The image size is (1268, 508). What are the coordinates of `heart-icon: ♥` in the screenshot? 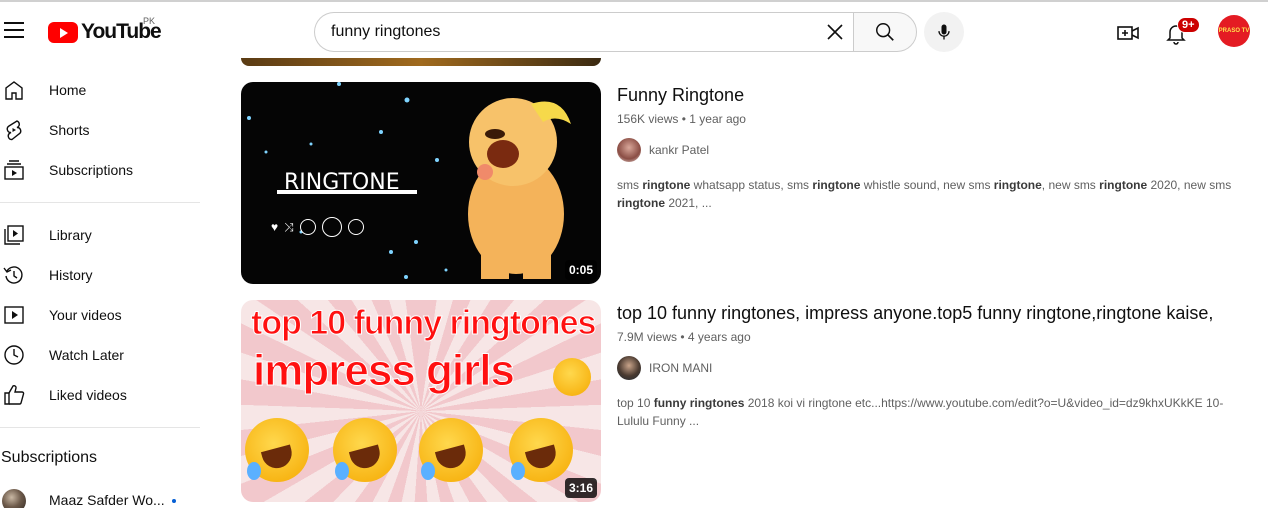 It's located at (275, 227).